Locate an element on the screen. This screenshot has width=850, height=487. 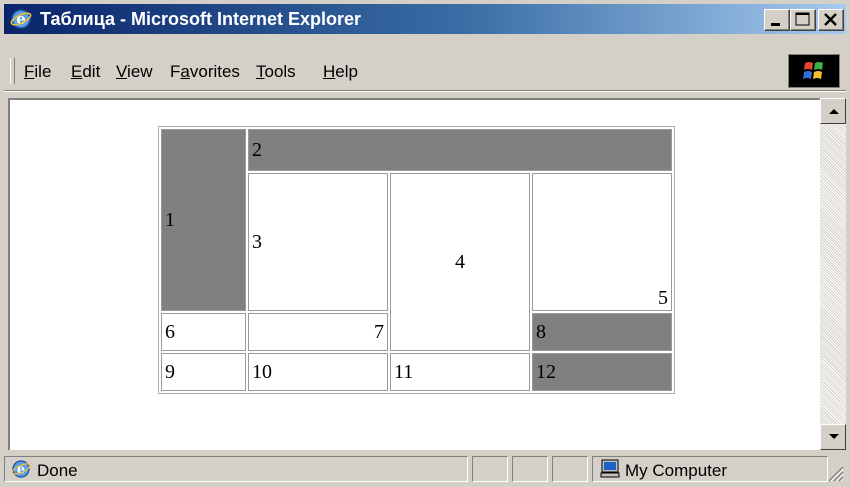
menu-text: dit is located at coordinates (91, 71).